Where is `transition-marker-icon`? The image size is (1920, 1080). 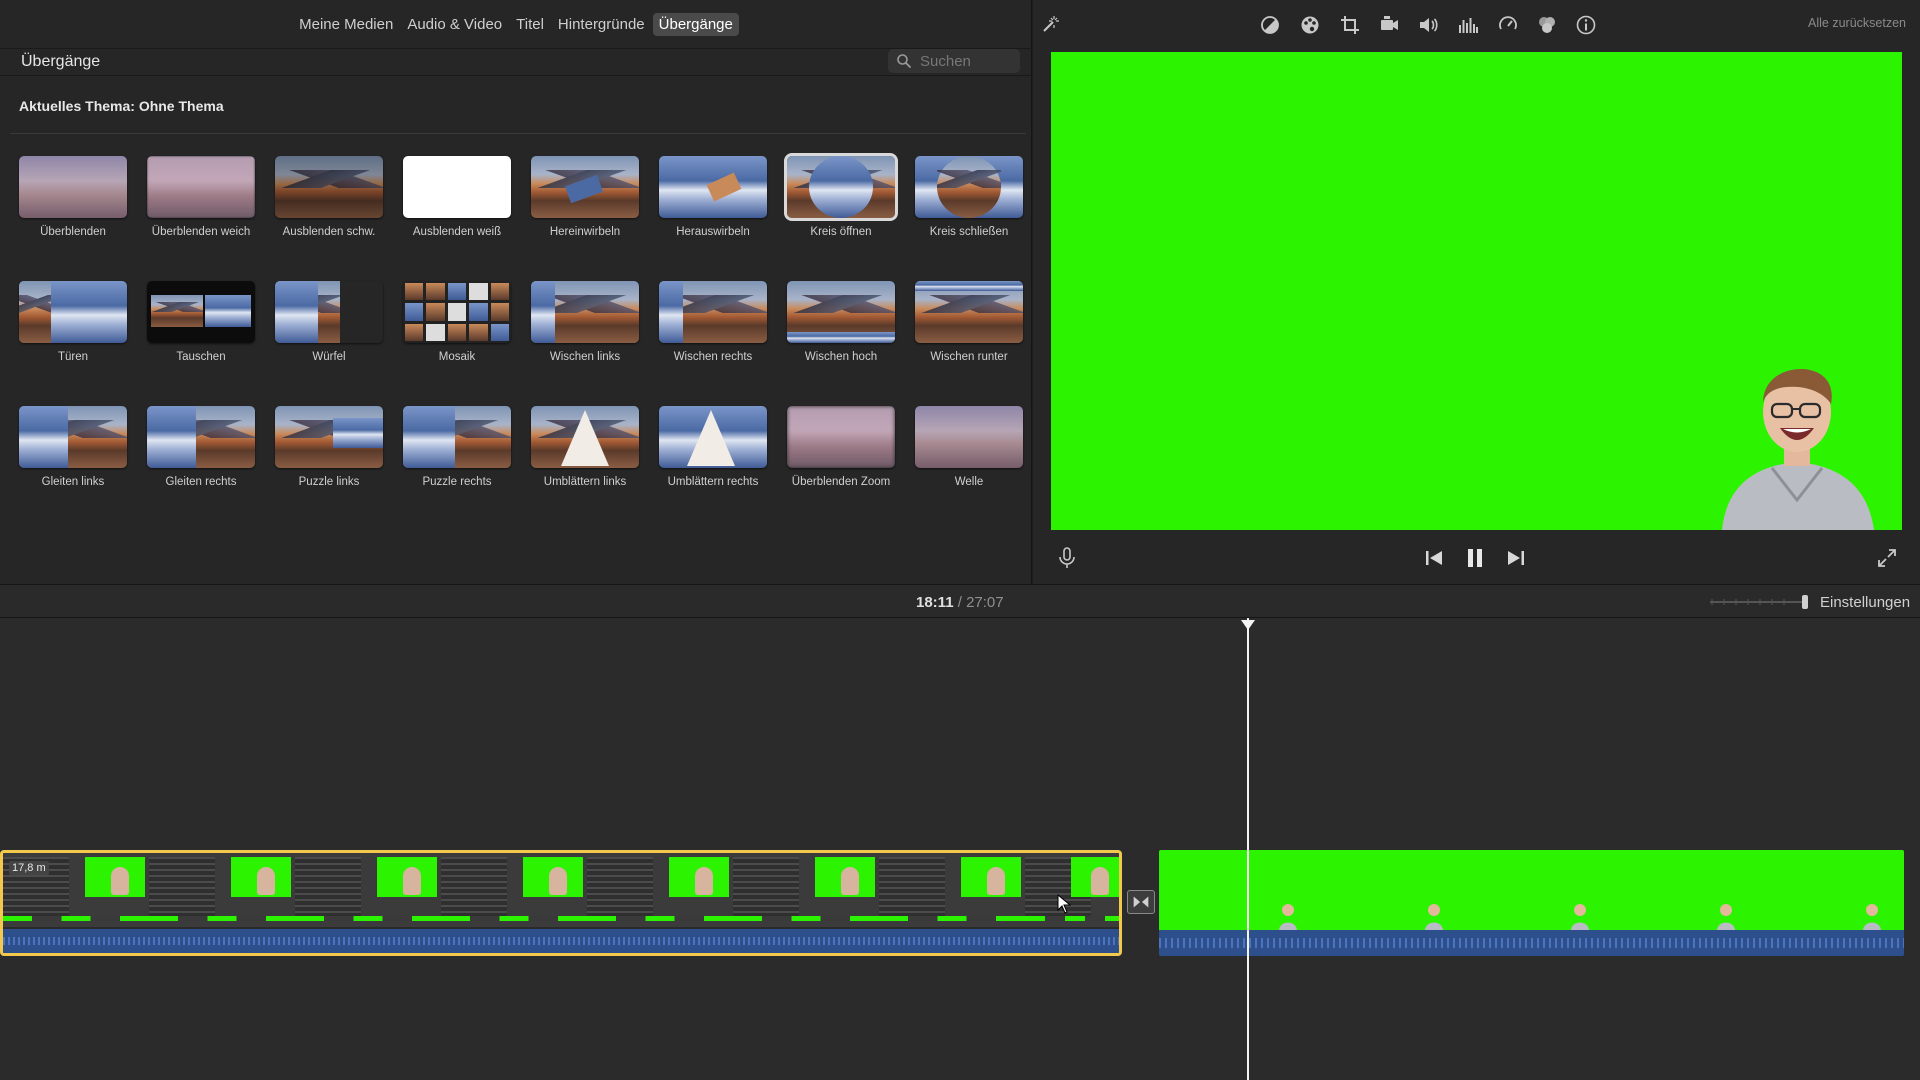 transition-marker-icon is located at coordinates (1141, 902).